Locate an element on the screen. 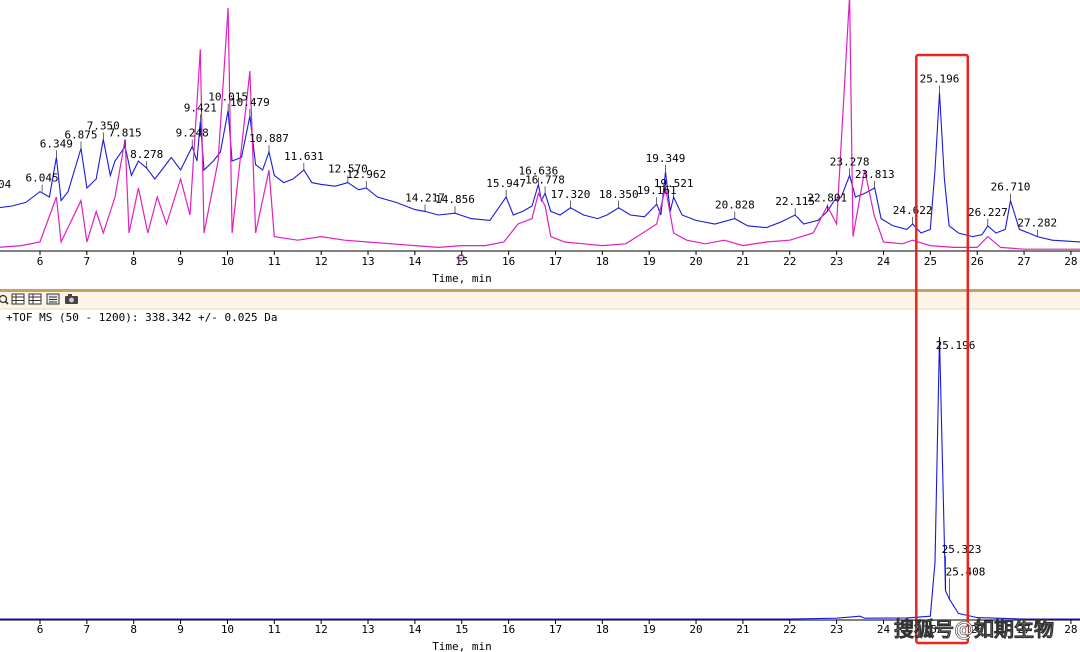  peak-label: 22.801 is located at coordinates (827, 197).